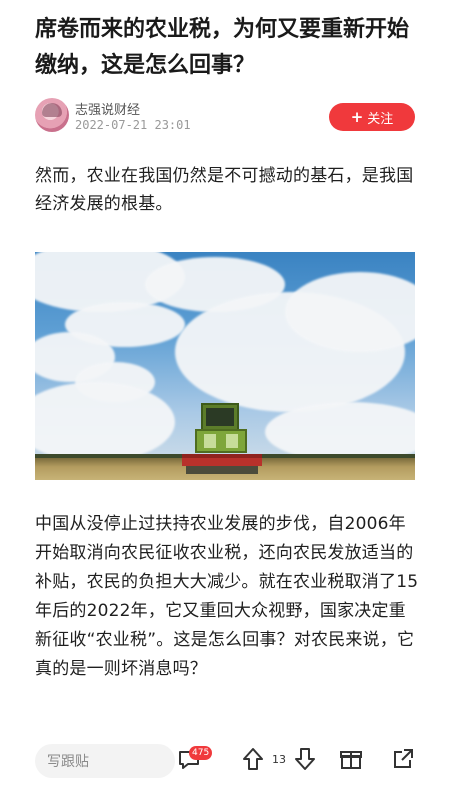 The height and width of the screenshot is (800, 450). I want to click on follow-button: + 关注, so click(372, 117).